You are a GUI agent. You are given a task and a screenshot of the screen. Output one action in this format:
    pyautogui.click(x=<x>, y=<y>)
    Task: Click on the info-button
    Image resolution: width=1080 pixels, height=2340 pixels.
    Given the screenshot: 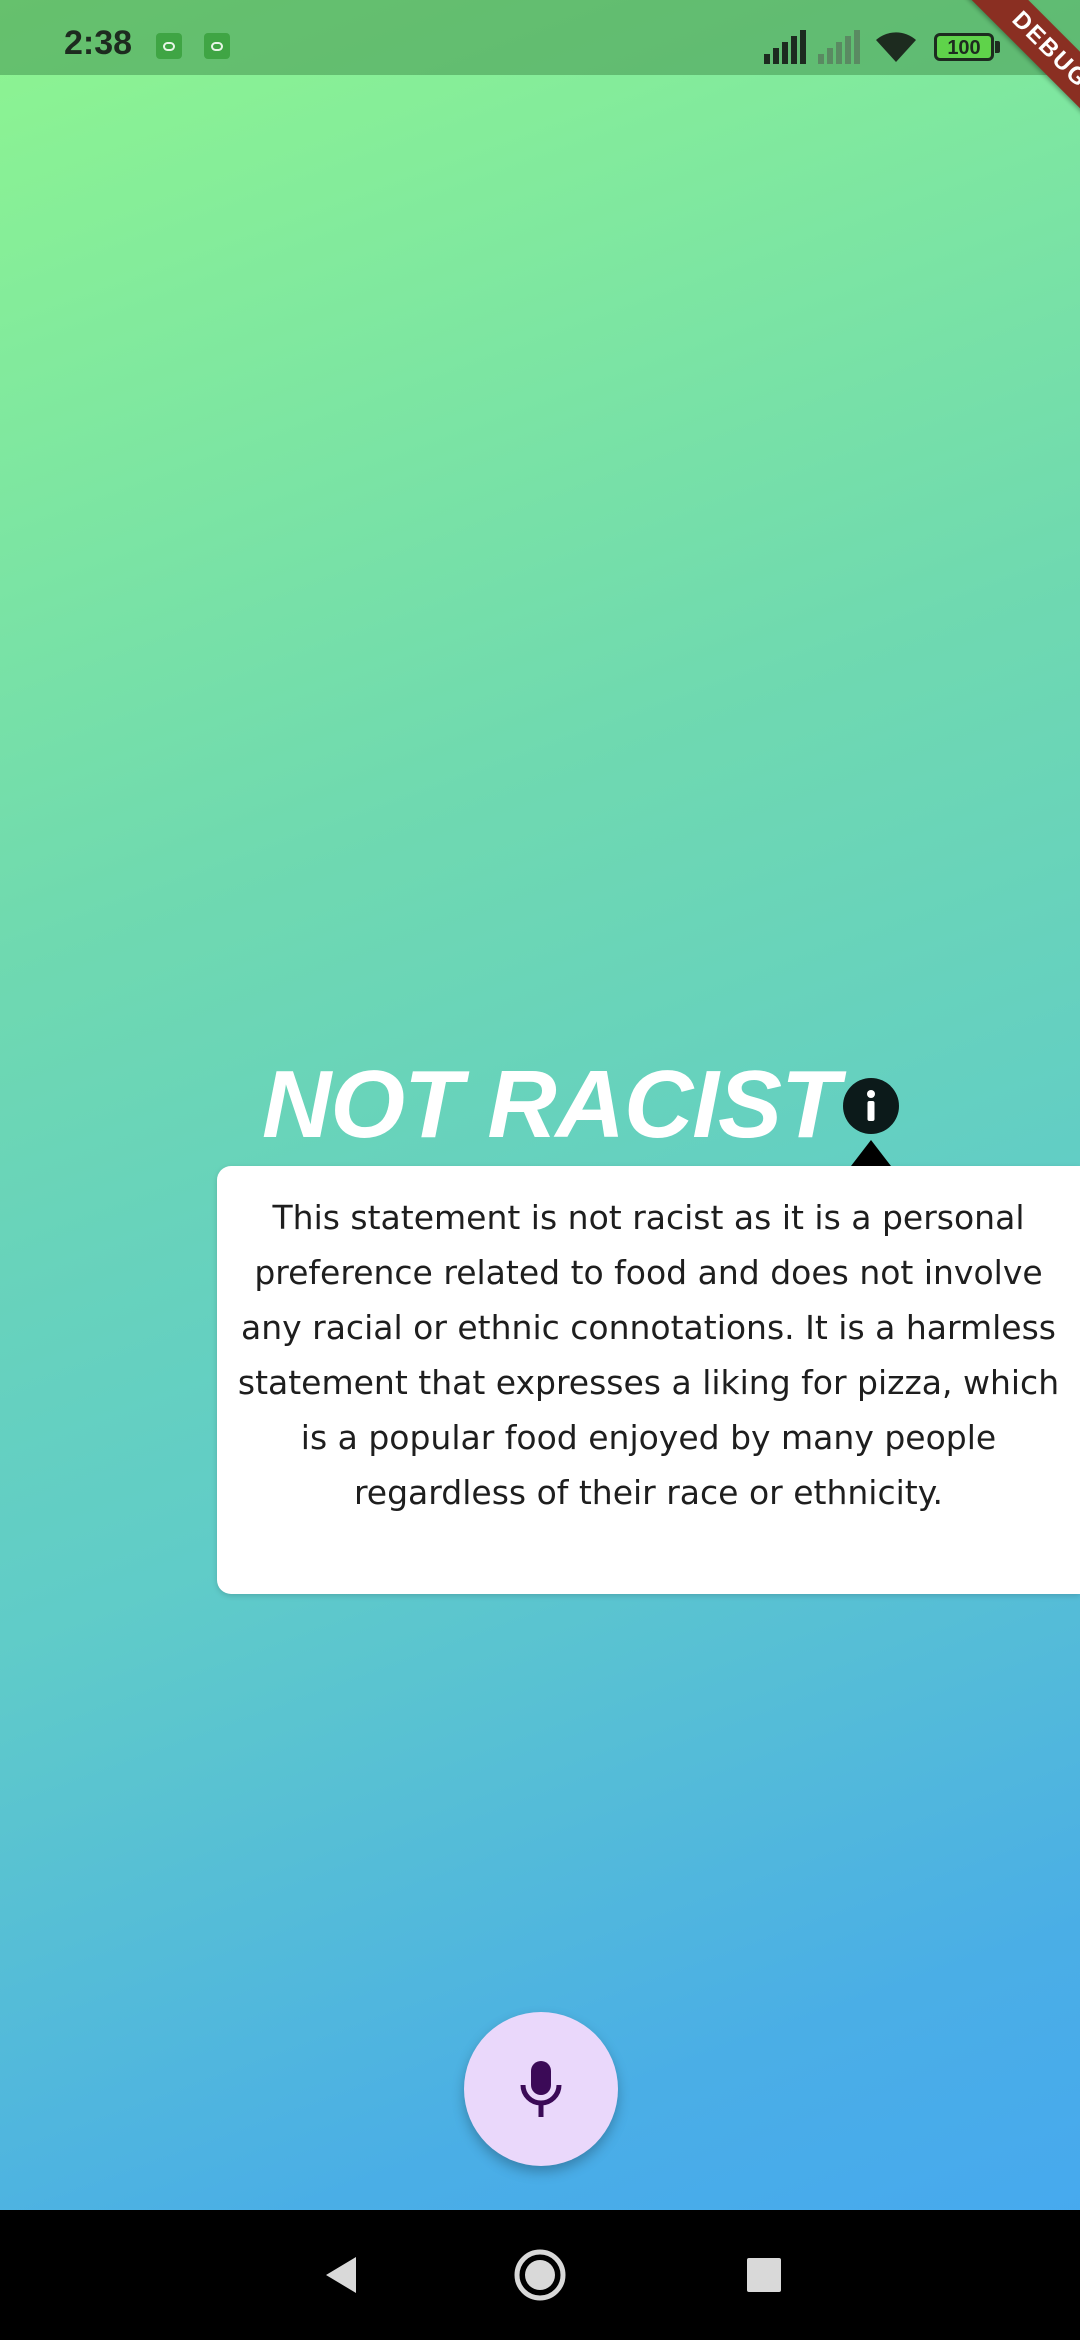 What is the action you would take?
    pyautogui.click(x=871, y=1106)
    